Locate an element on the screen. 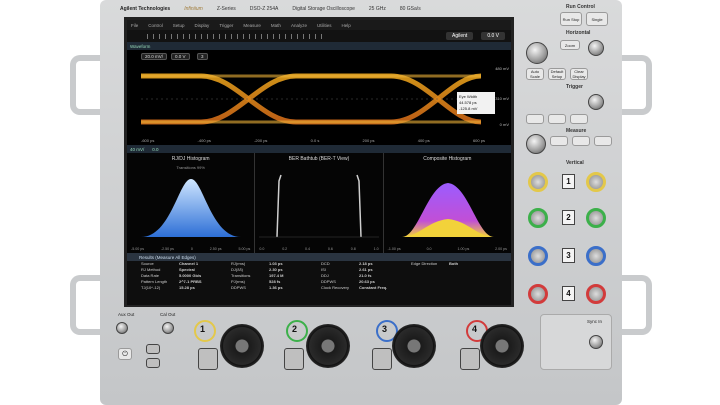 This screenshot has width=720, height=405. menu-trigger: Trigger is located at coordinates (226, 25).